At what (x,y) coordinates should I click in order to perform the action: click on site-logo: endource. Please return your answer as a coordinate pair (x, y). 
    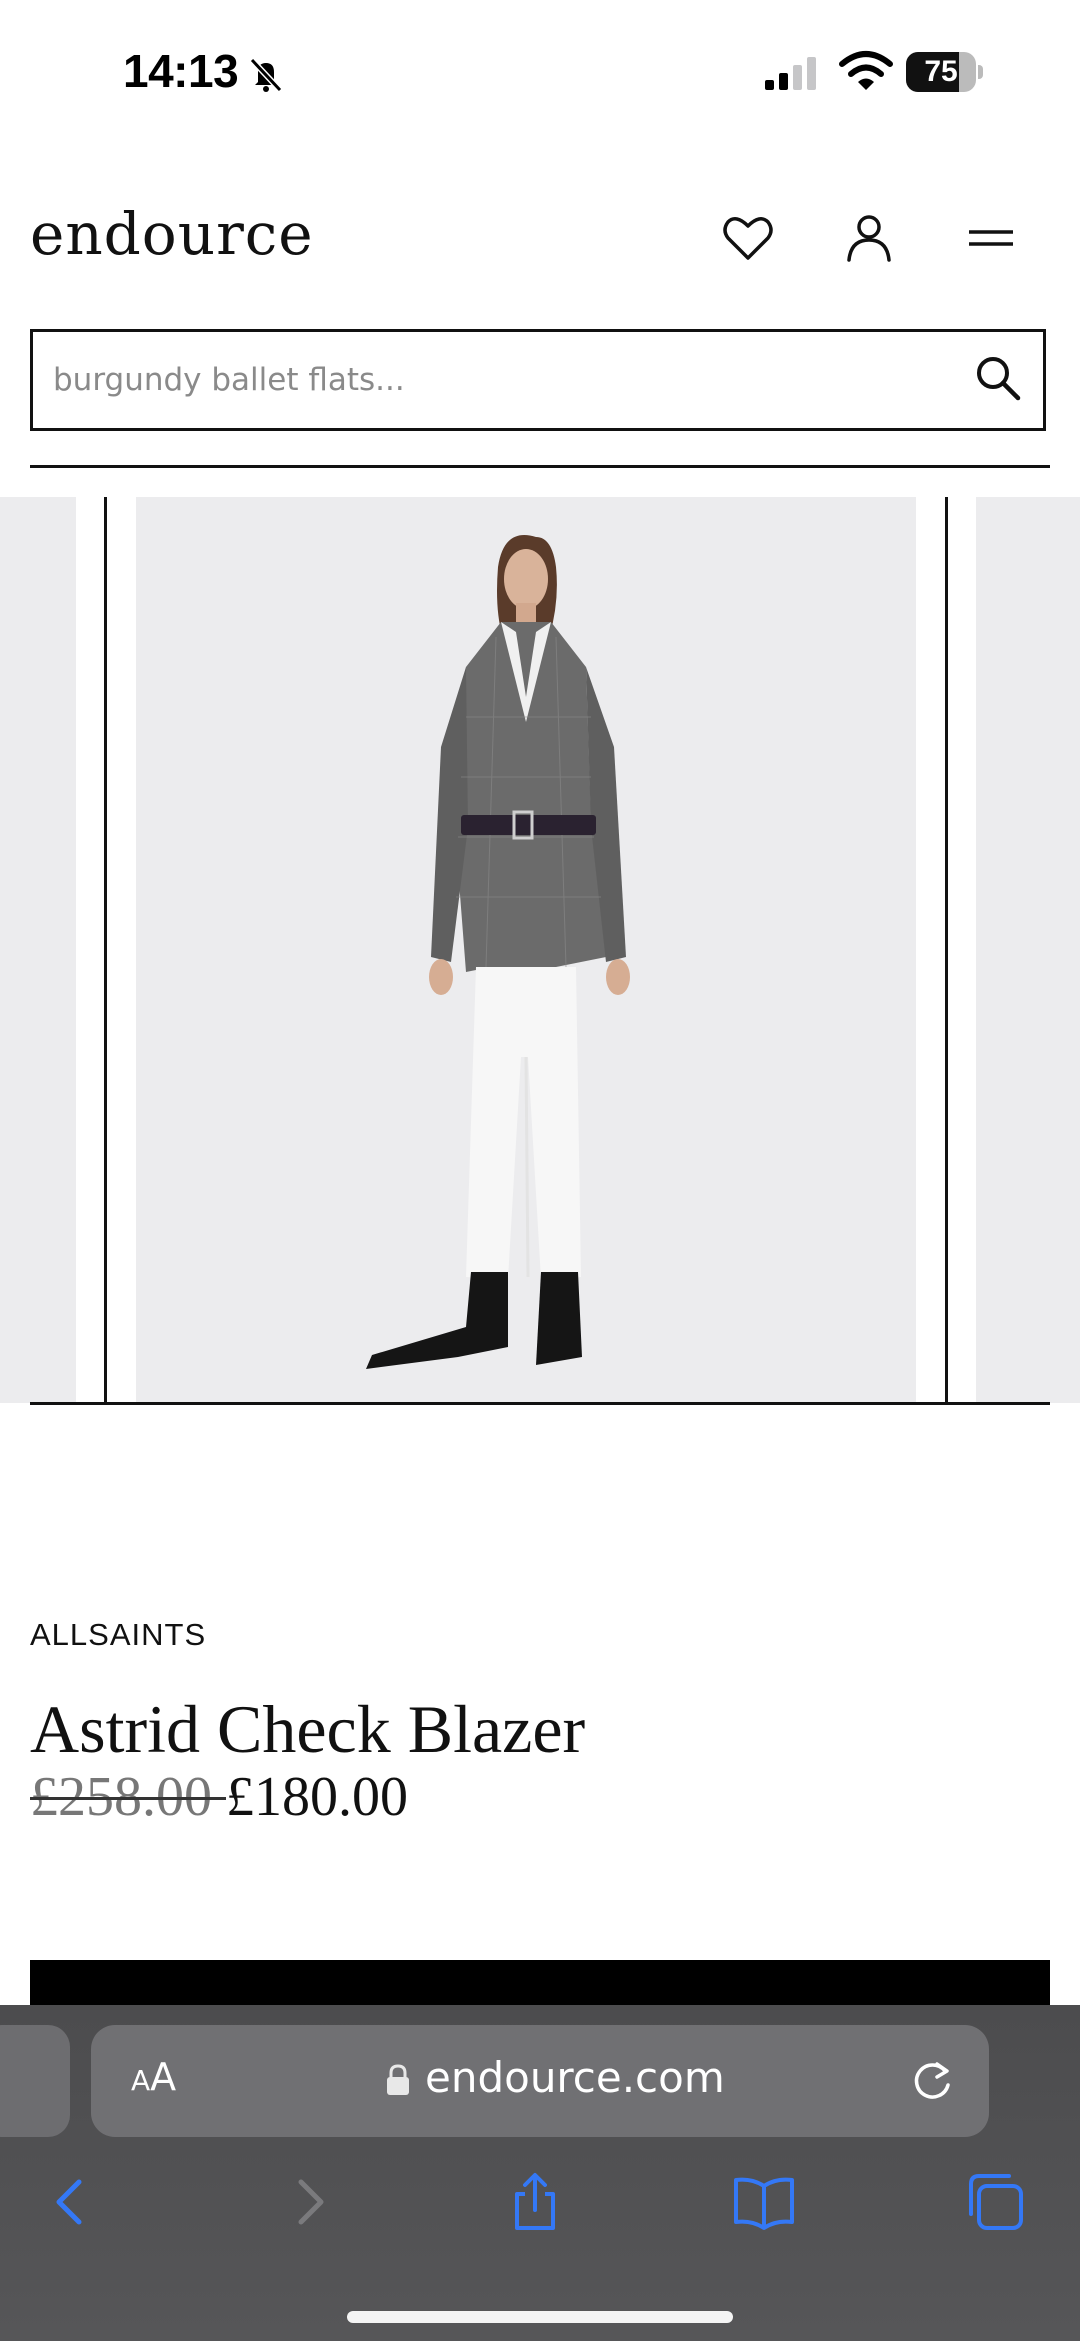
    Looking at the image, I should click on (172, 234).